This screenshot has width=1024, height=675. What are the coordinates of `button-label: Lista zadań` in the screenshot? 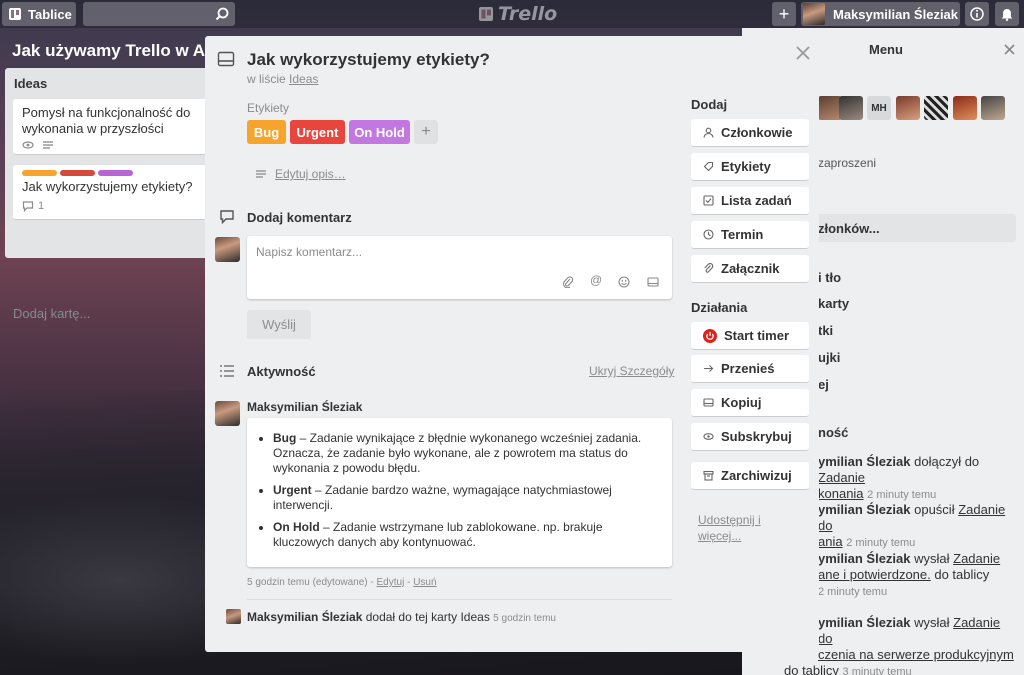 It's located at (756, 200).